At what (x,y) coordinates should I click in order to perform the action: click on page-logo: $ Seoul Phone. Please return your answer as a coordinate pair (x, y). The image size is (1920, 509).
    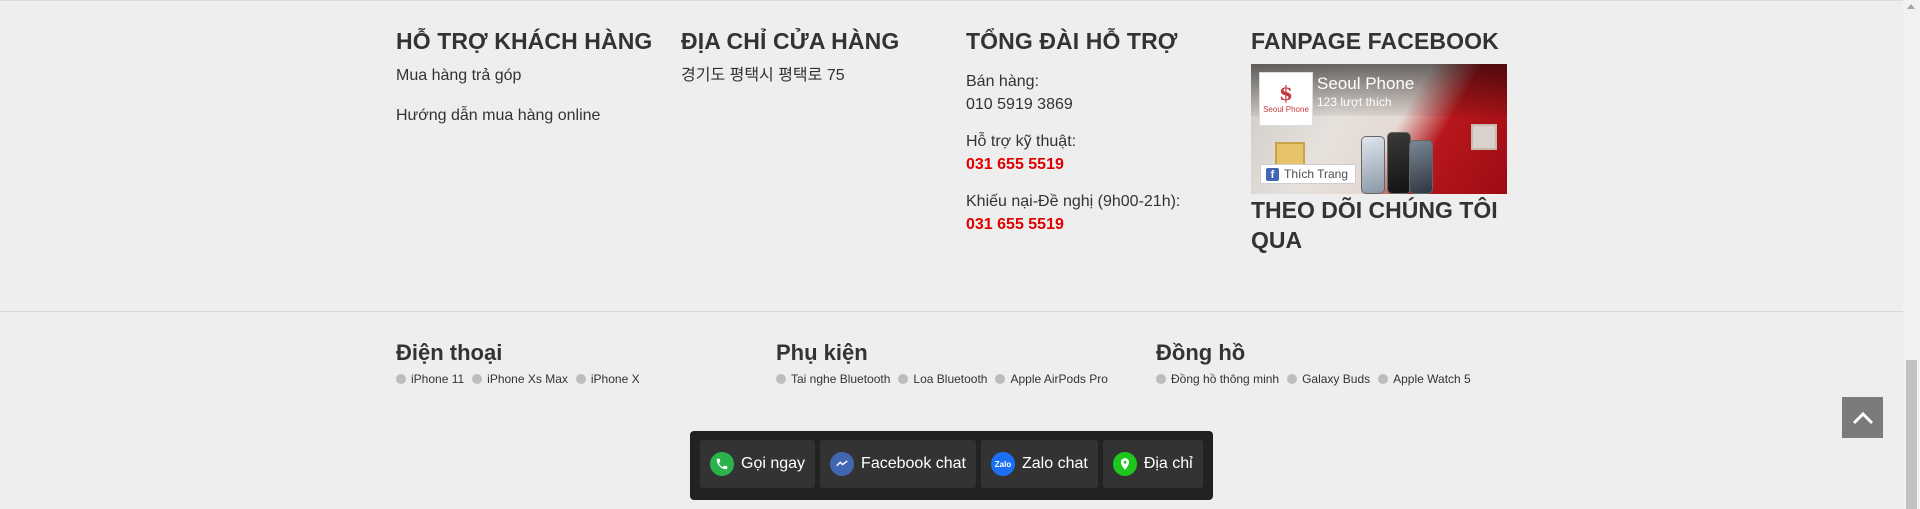
    Looking at the image, I should click on (1286, 99).